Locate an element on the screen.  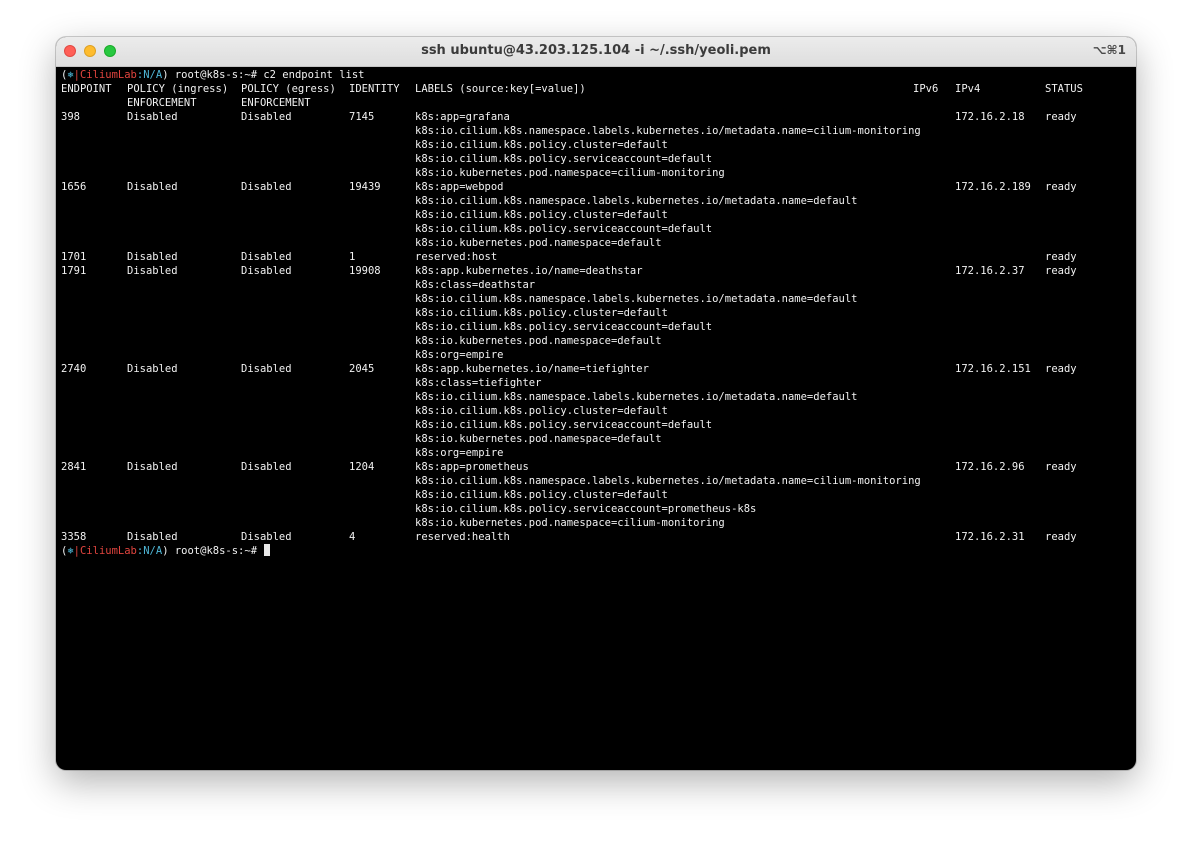
table-row: 1701 Disabled Disabled 1 ready reserved:host is located at coordinates (598, 257).